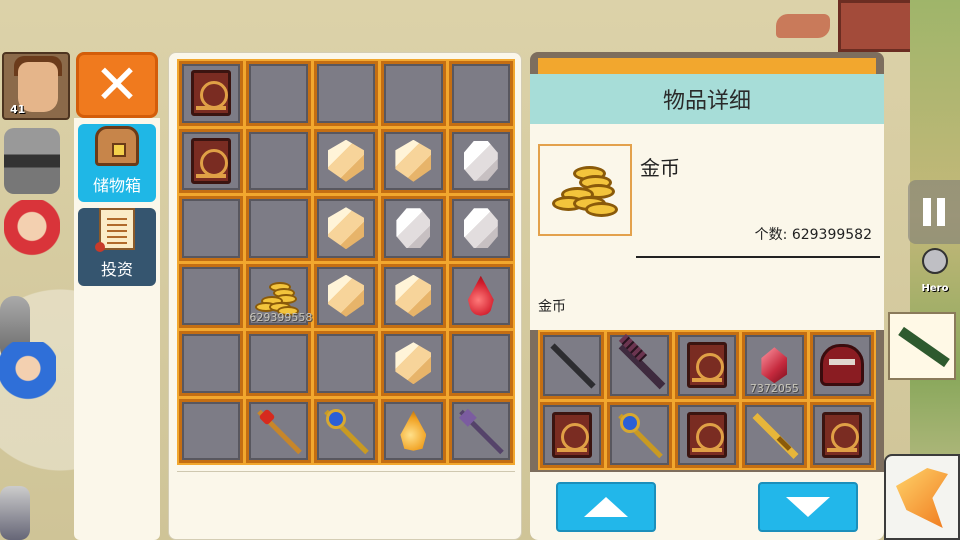 This screenshot has width=960, height=540. I want to click on tab-storage-label: 储物箱, so click(116, 185).